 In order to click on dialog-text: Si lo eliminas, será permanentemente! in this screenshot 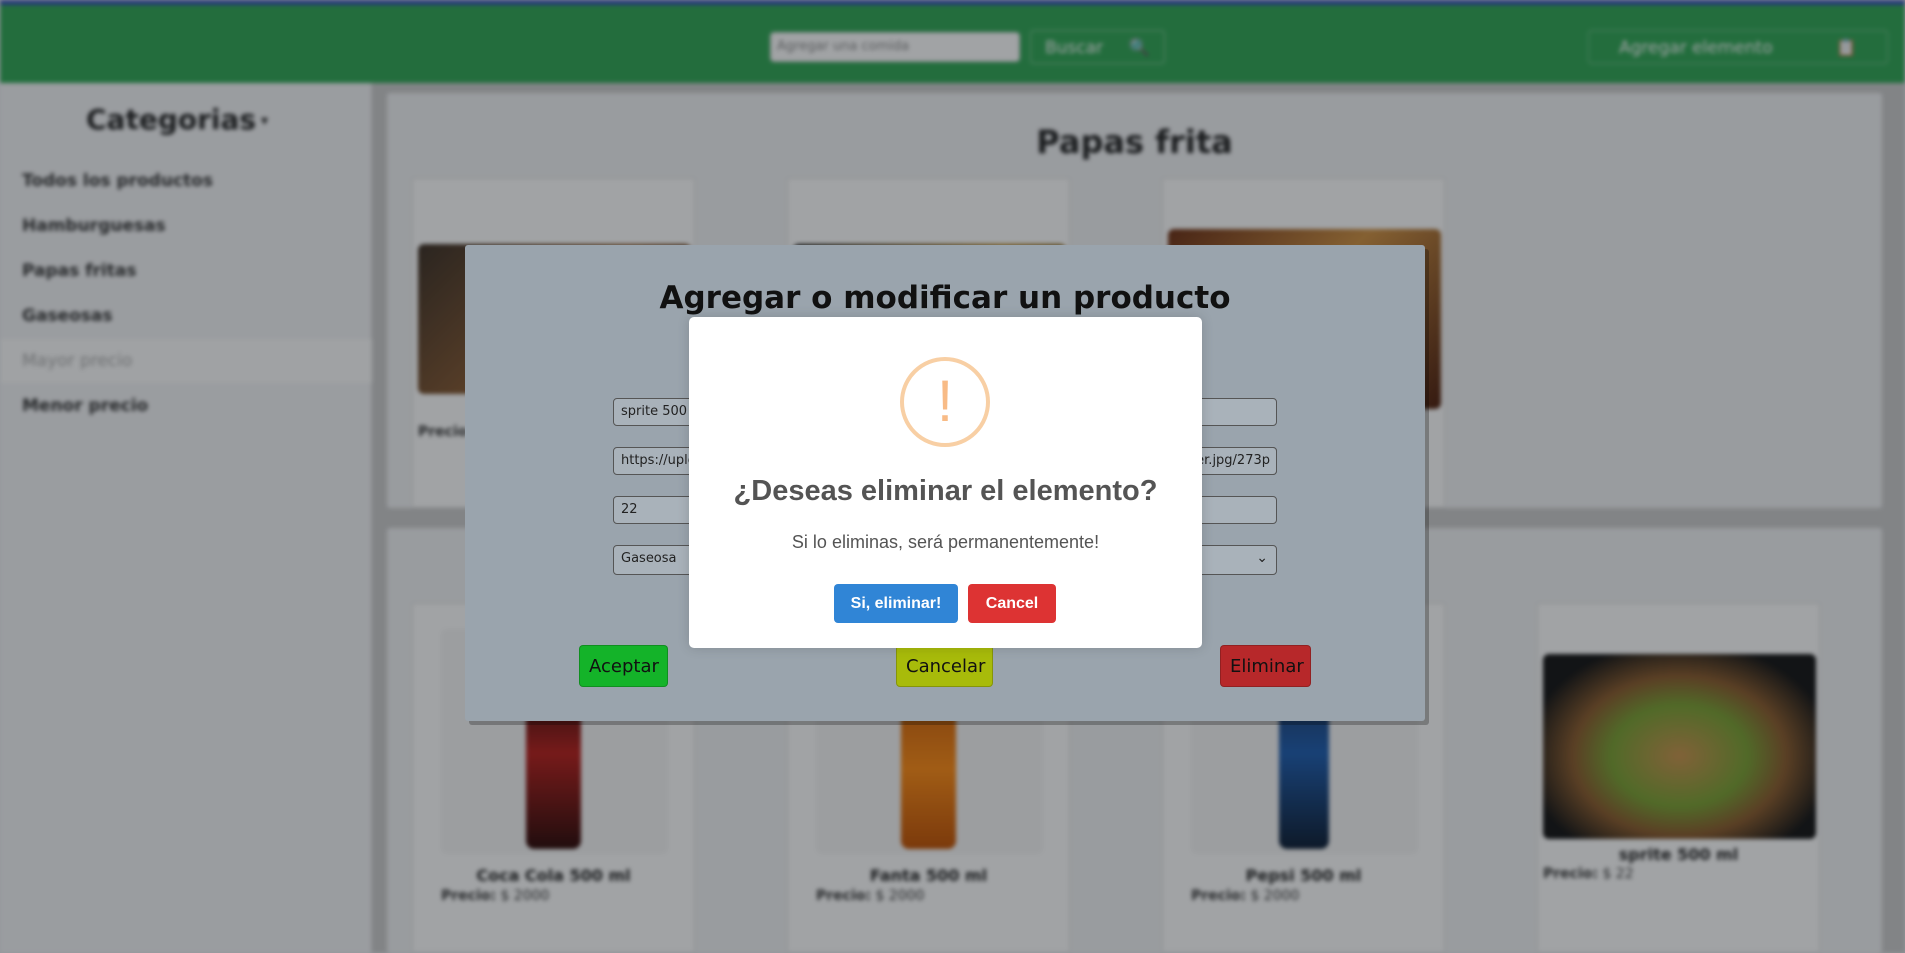, I will do `click(945, 542)`.